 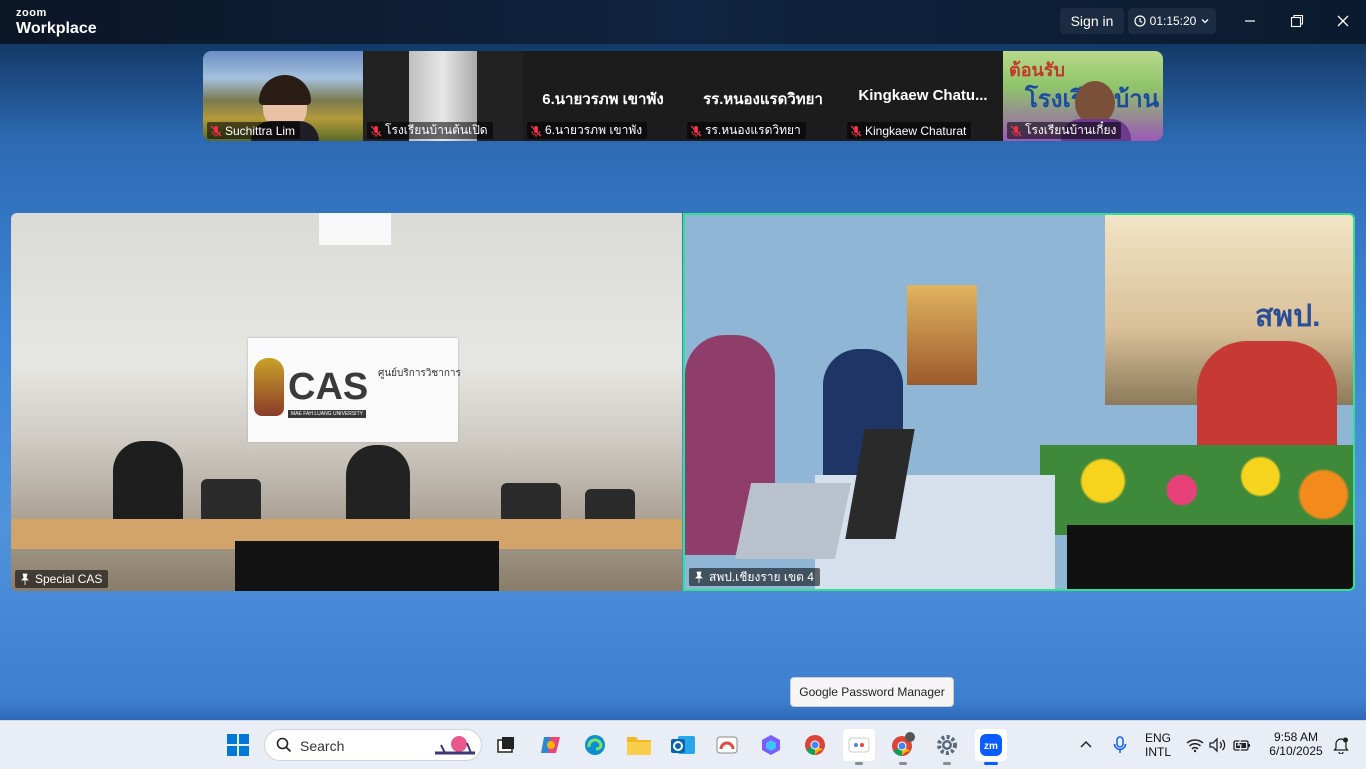 I want to click on participant-tile-baan-kiang: ต้อนรับ โรงเรียนบ้าน โรงเรียนบ้านเกี๋ยง, so click(x=1083, y=96).